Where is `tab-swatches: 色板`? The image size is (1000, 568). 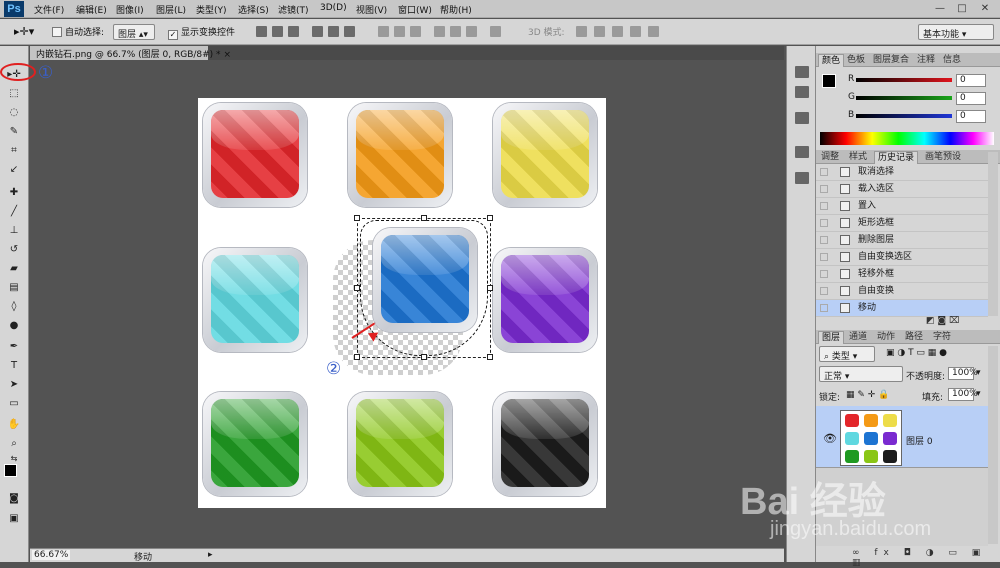
tab-swatches: 色板 is located at coordinates (856, 60).